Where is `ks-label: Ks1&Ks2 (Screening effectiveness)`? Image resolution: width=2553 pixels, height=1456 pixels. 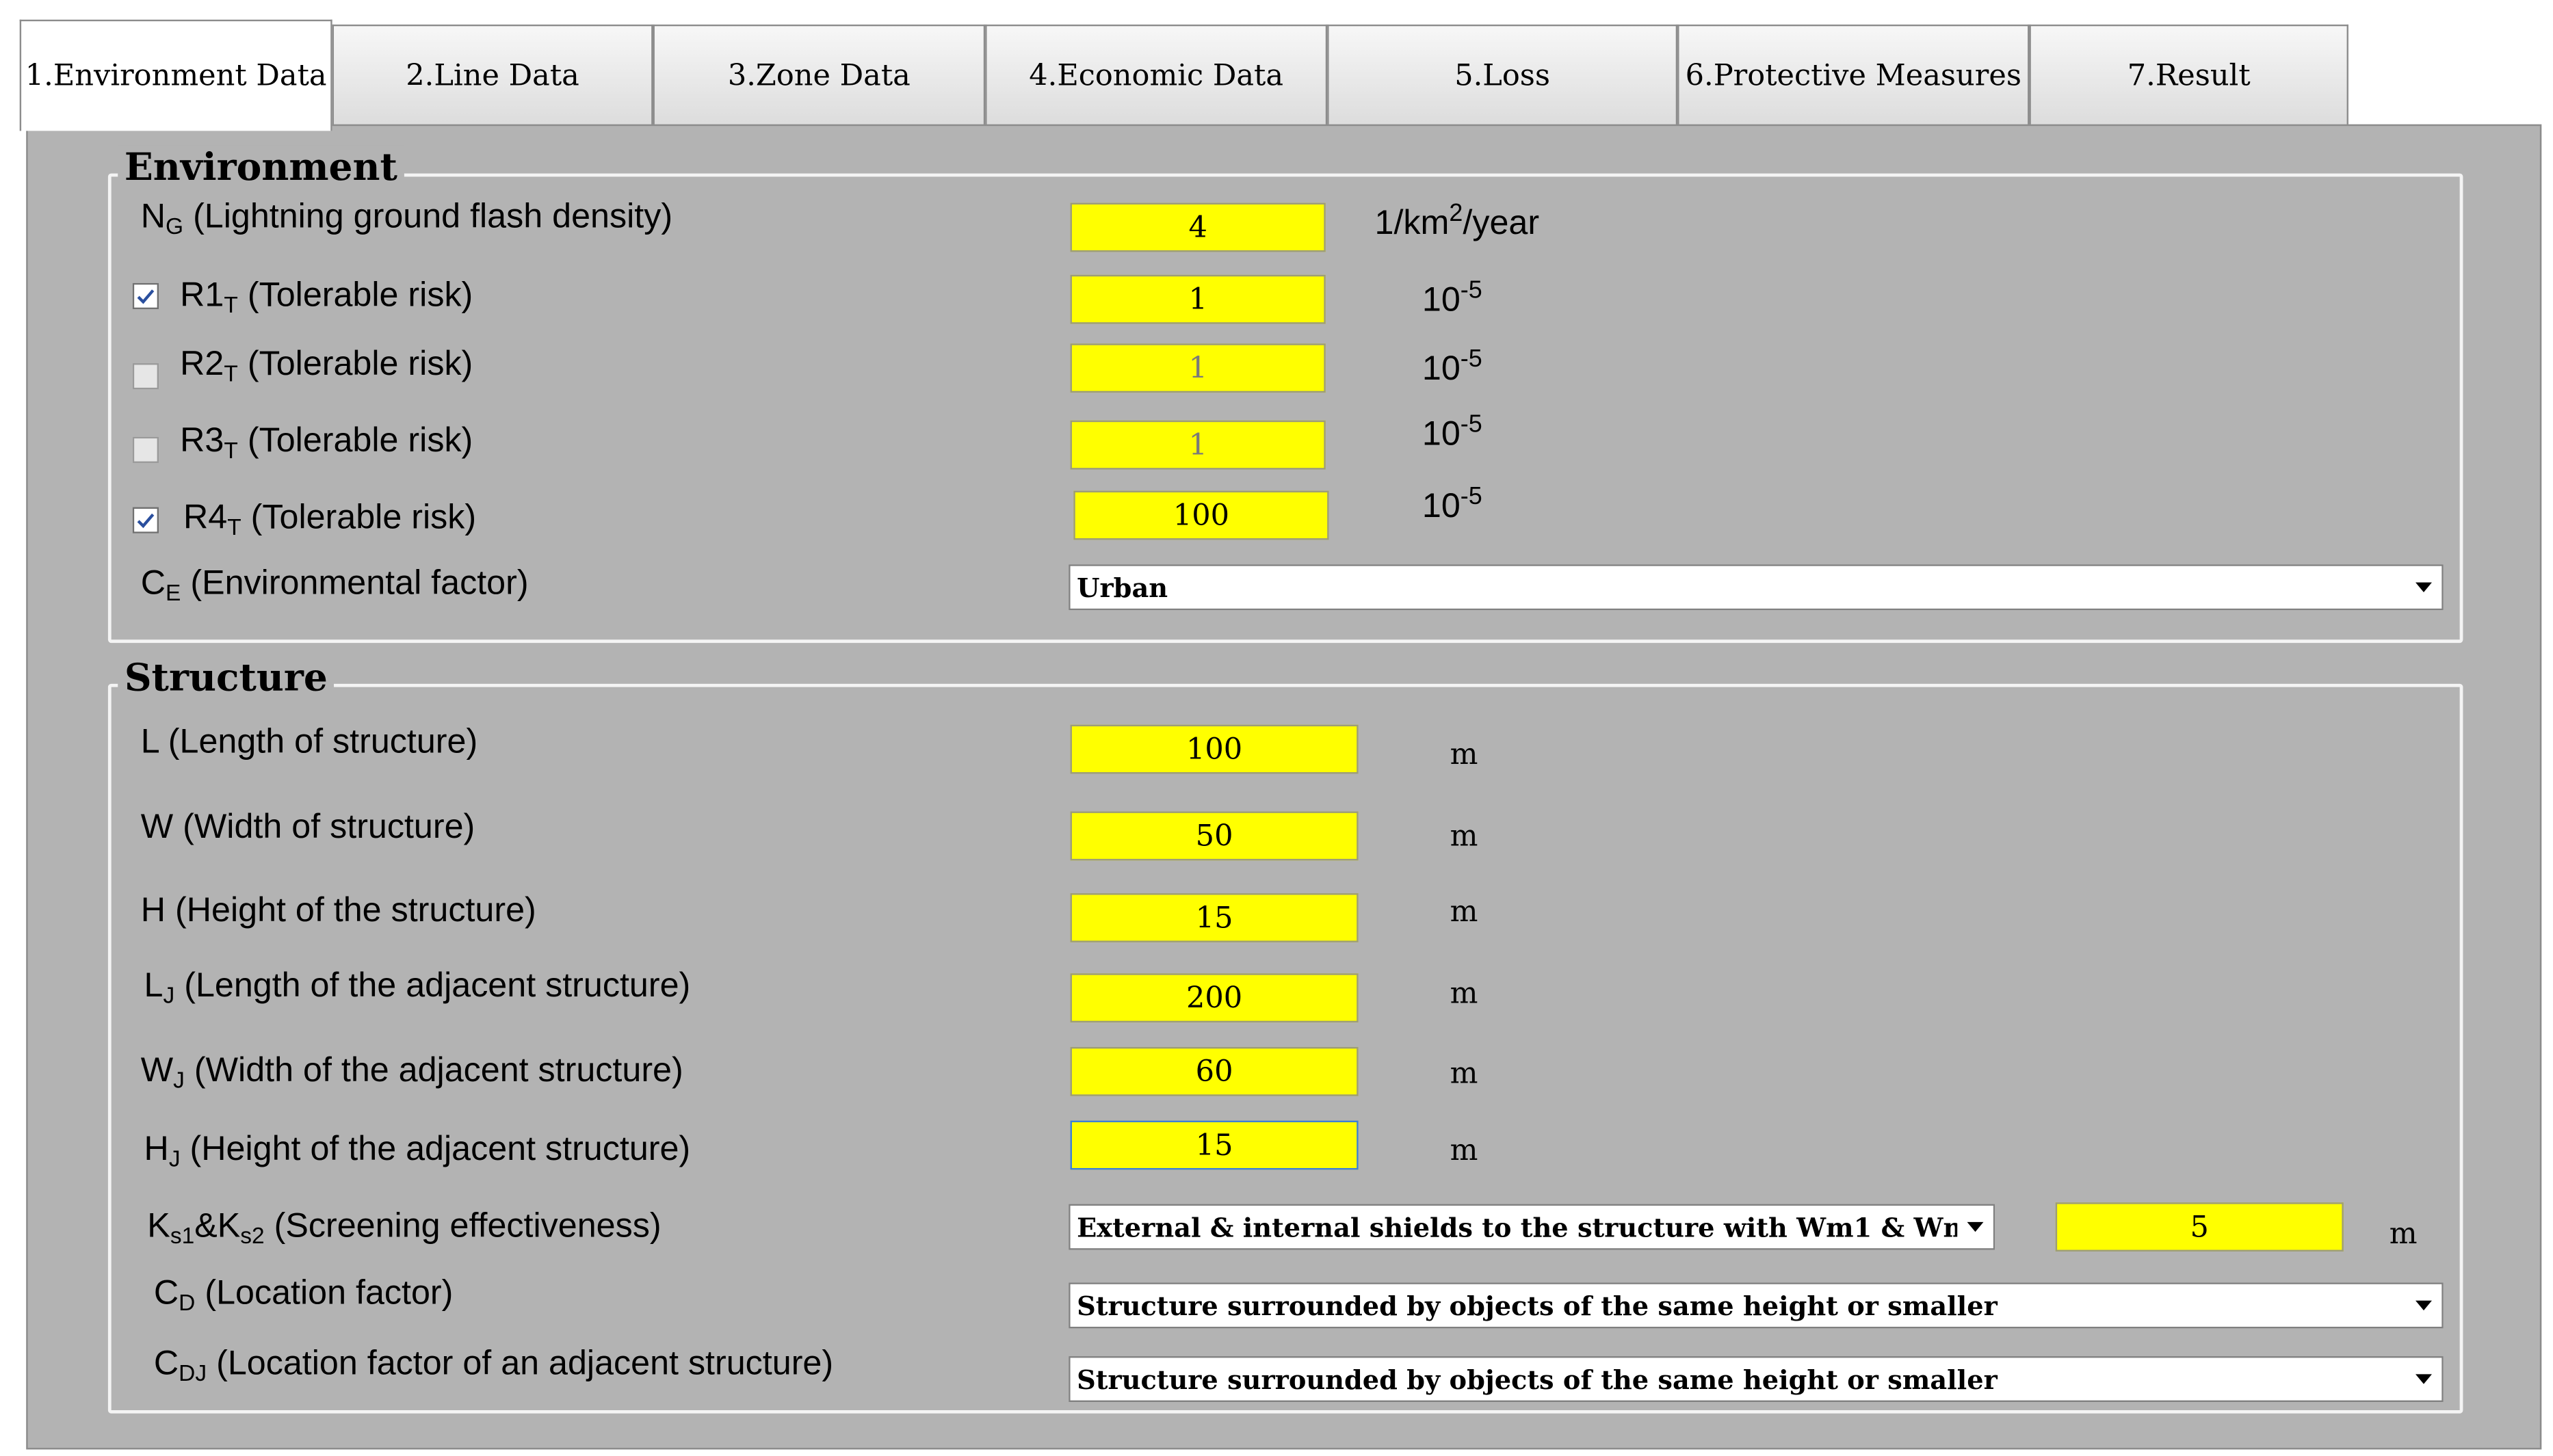 ks-label: Ks1&Ks2 (Screening effectiveness) is located at coordinates (404, 1228).